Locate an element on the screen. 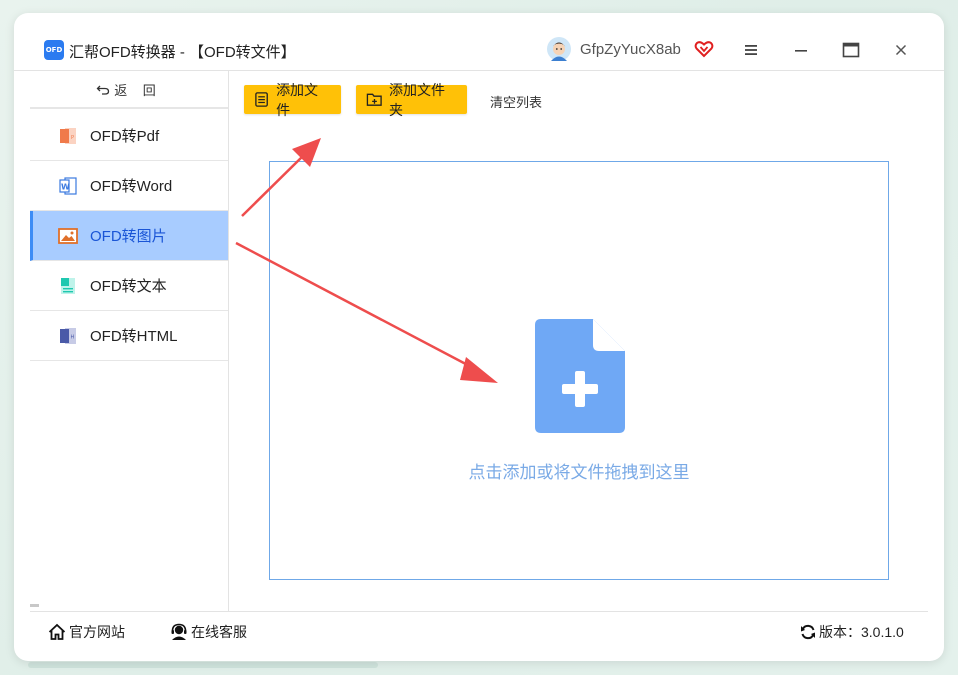 The height and width of the screenshot is (675, 958). username: GfpZyYucX8ab is located at coordinates (630, 49).